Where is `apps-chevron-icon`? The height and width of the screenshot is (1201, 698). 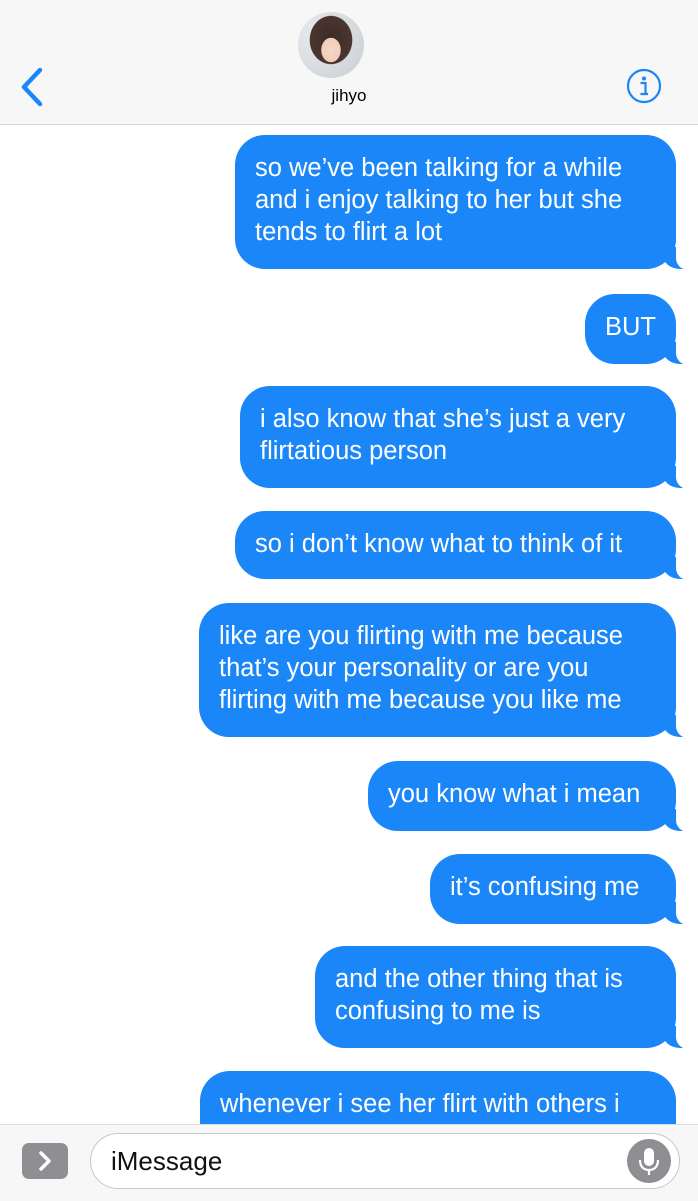
apps-chevron-icon is located at coordinates (45, 1161).